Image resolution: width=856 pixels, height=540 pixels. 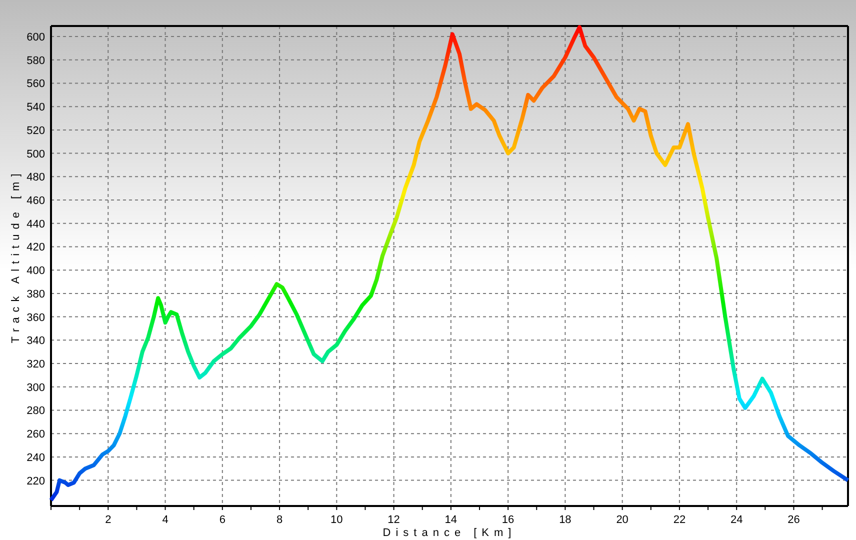 What do you see at coordinates (679, 520) in the screenshot?
I see `x-tick-label: 22` at bounding box center [679, 520].